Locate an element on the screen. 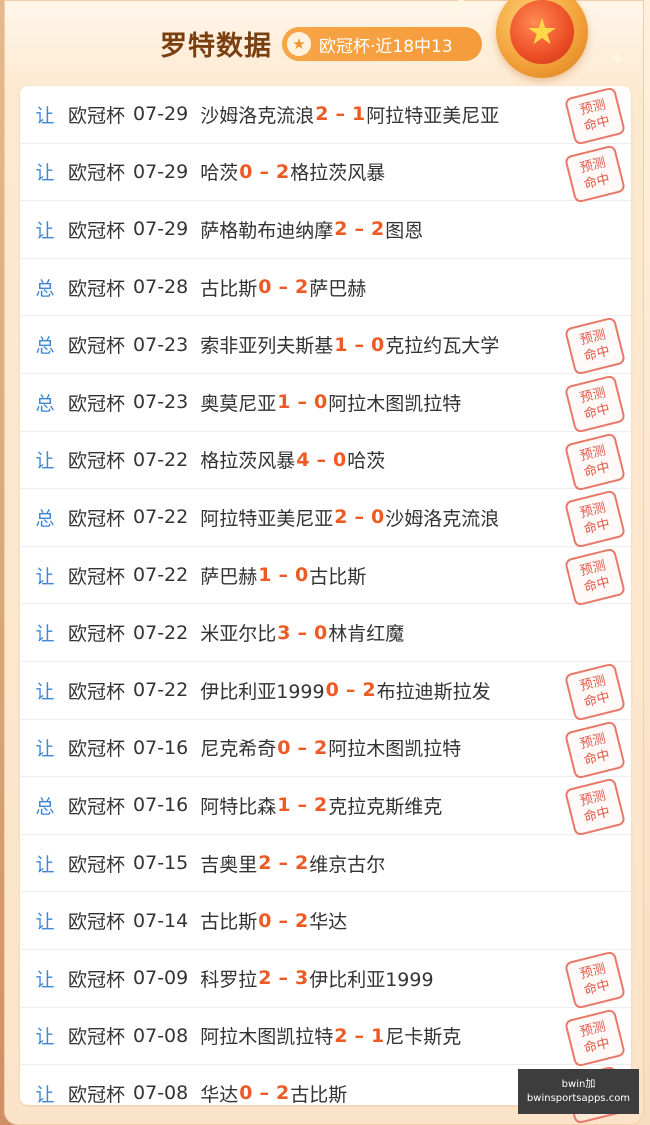  match-row: 总欧冠杯 07-16 阿特比森 1–2 克拉克斯维克 预测 命中 is located at coordinates (325, 807).